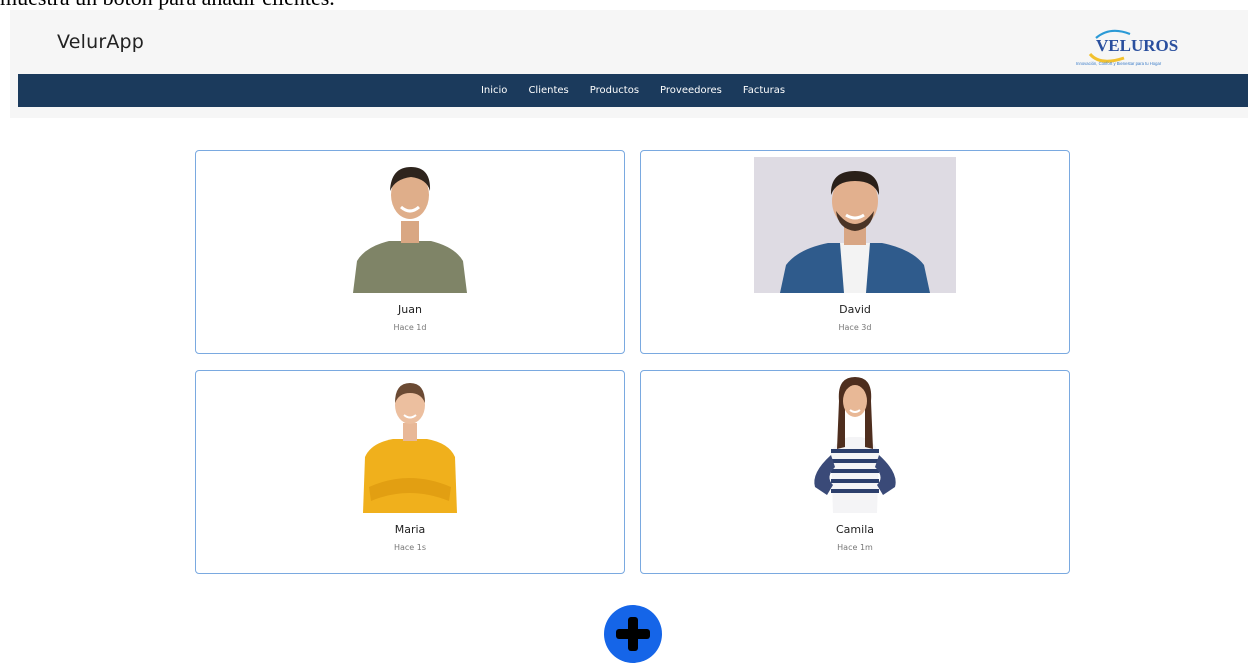 Image resolution: width=1248 pixels, height=663 pixels. I want to click on client-name: Maria, so click(410, 529).